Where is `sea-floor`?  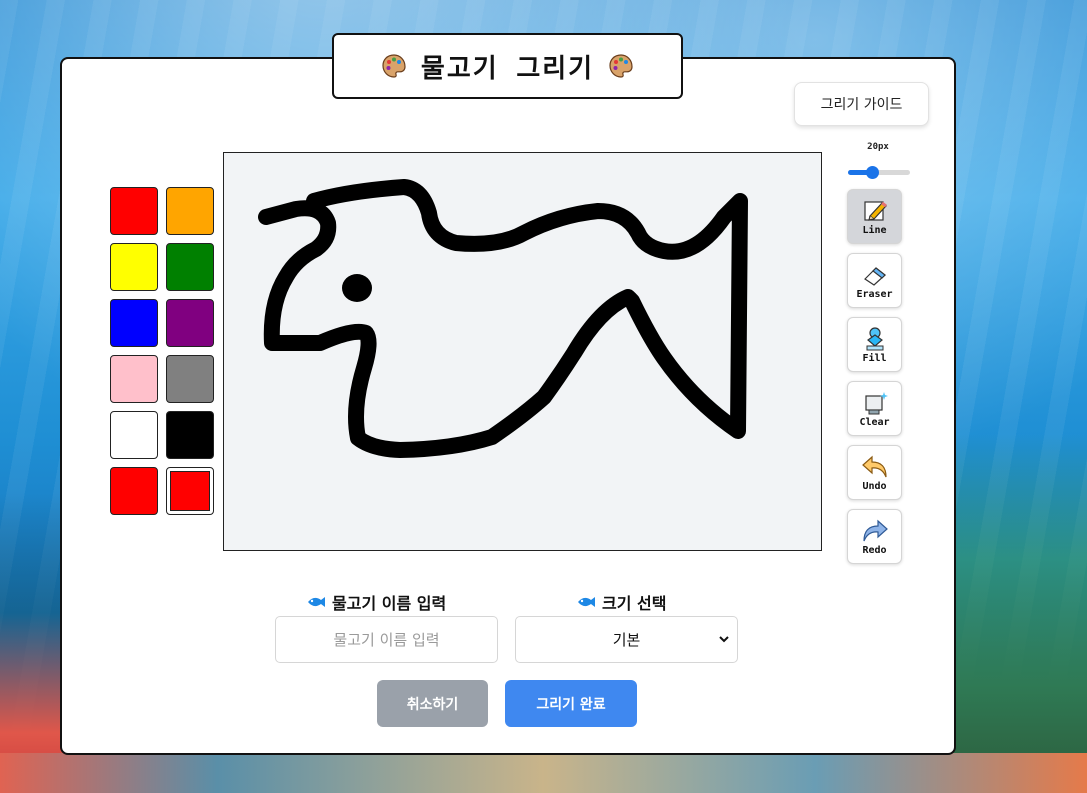
sea-floor is located at coordinates (543, 773).